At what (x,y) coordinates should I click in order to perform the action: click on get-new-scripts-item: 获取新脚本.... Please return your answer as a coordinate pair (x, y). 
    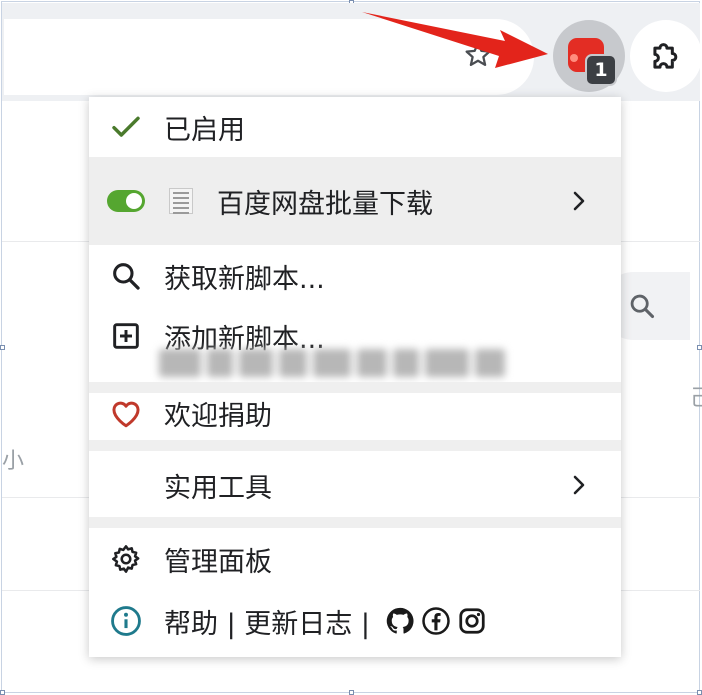
    Looking at the image, I should click on (355, 276).